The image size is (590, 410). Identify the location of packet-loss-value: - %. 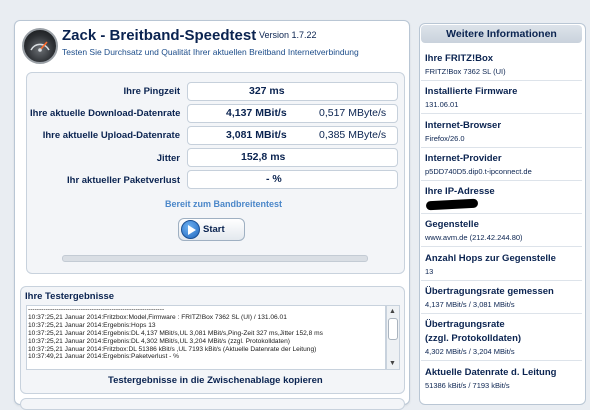
(274, 179).